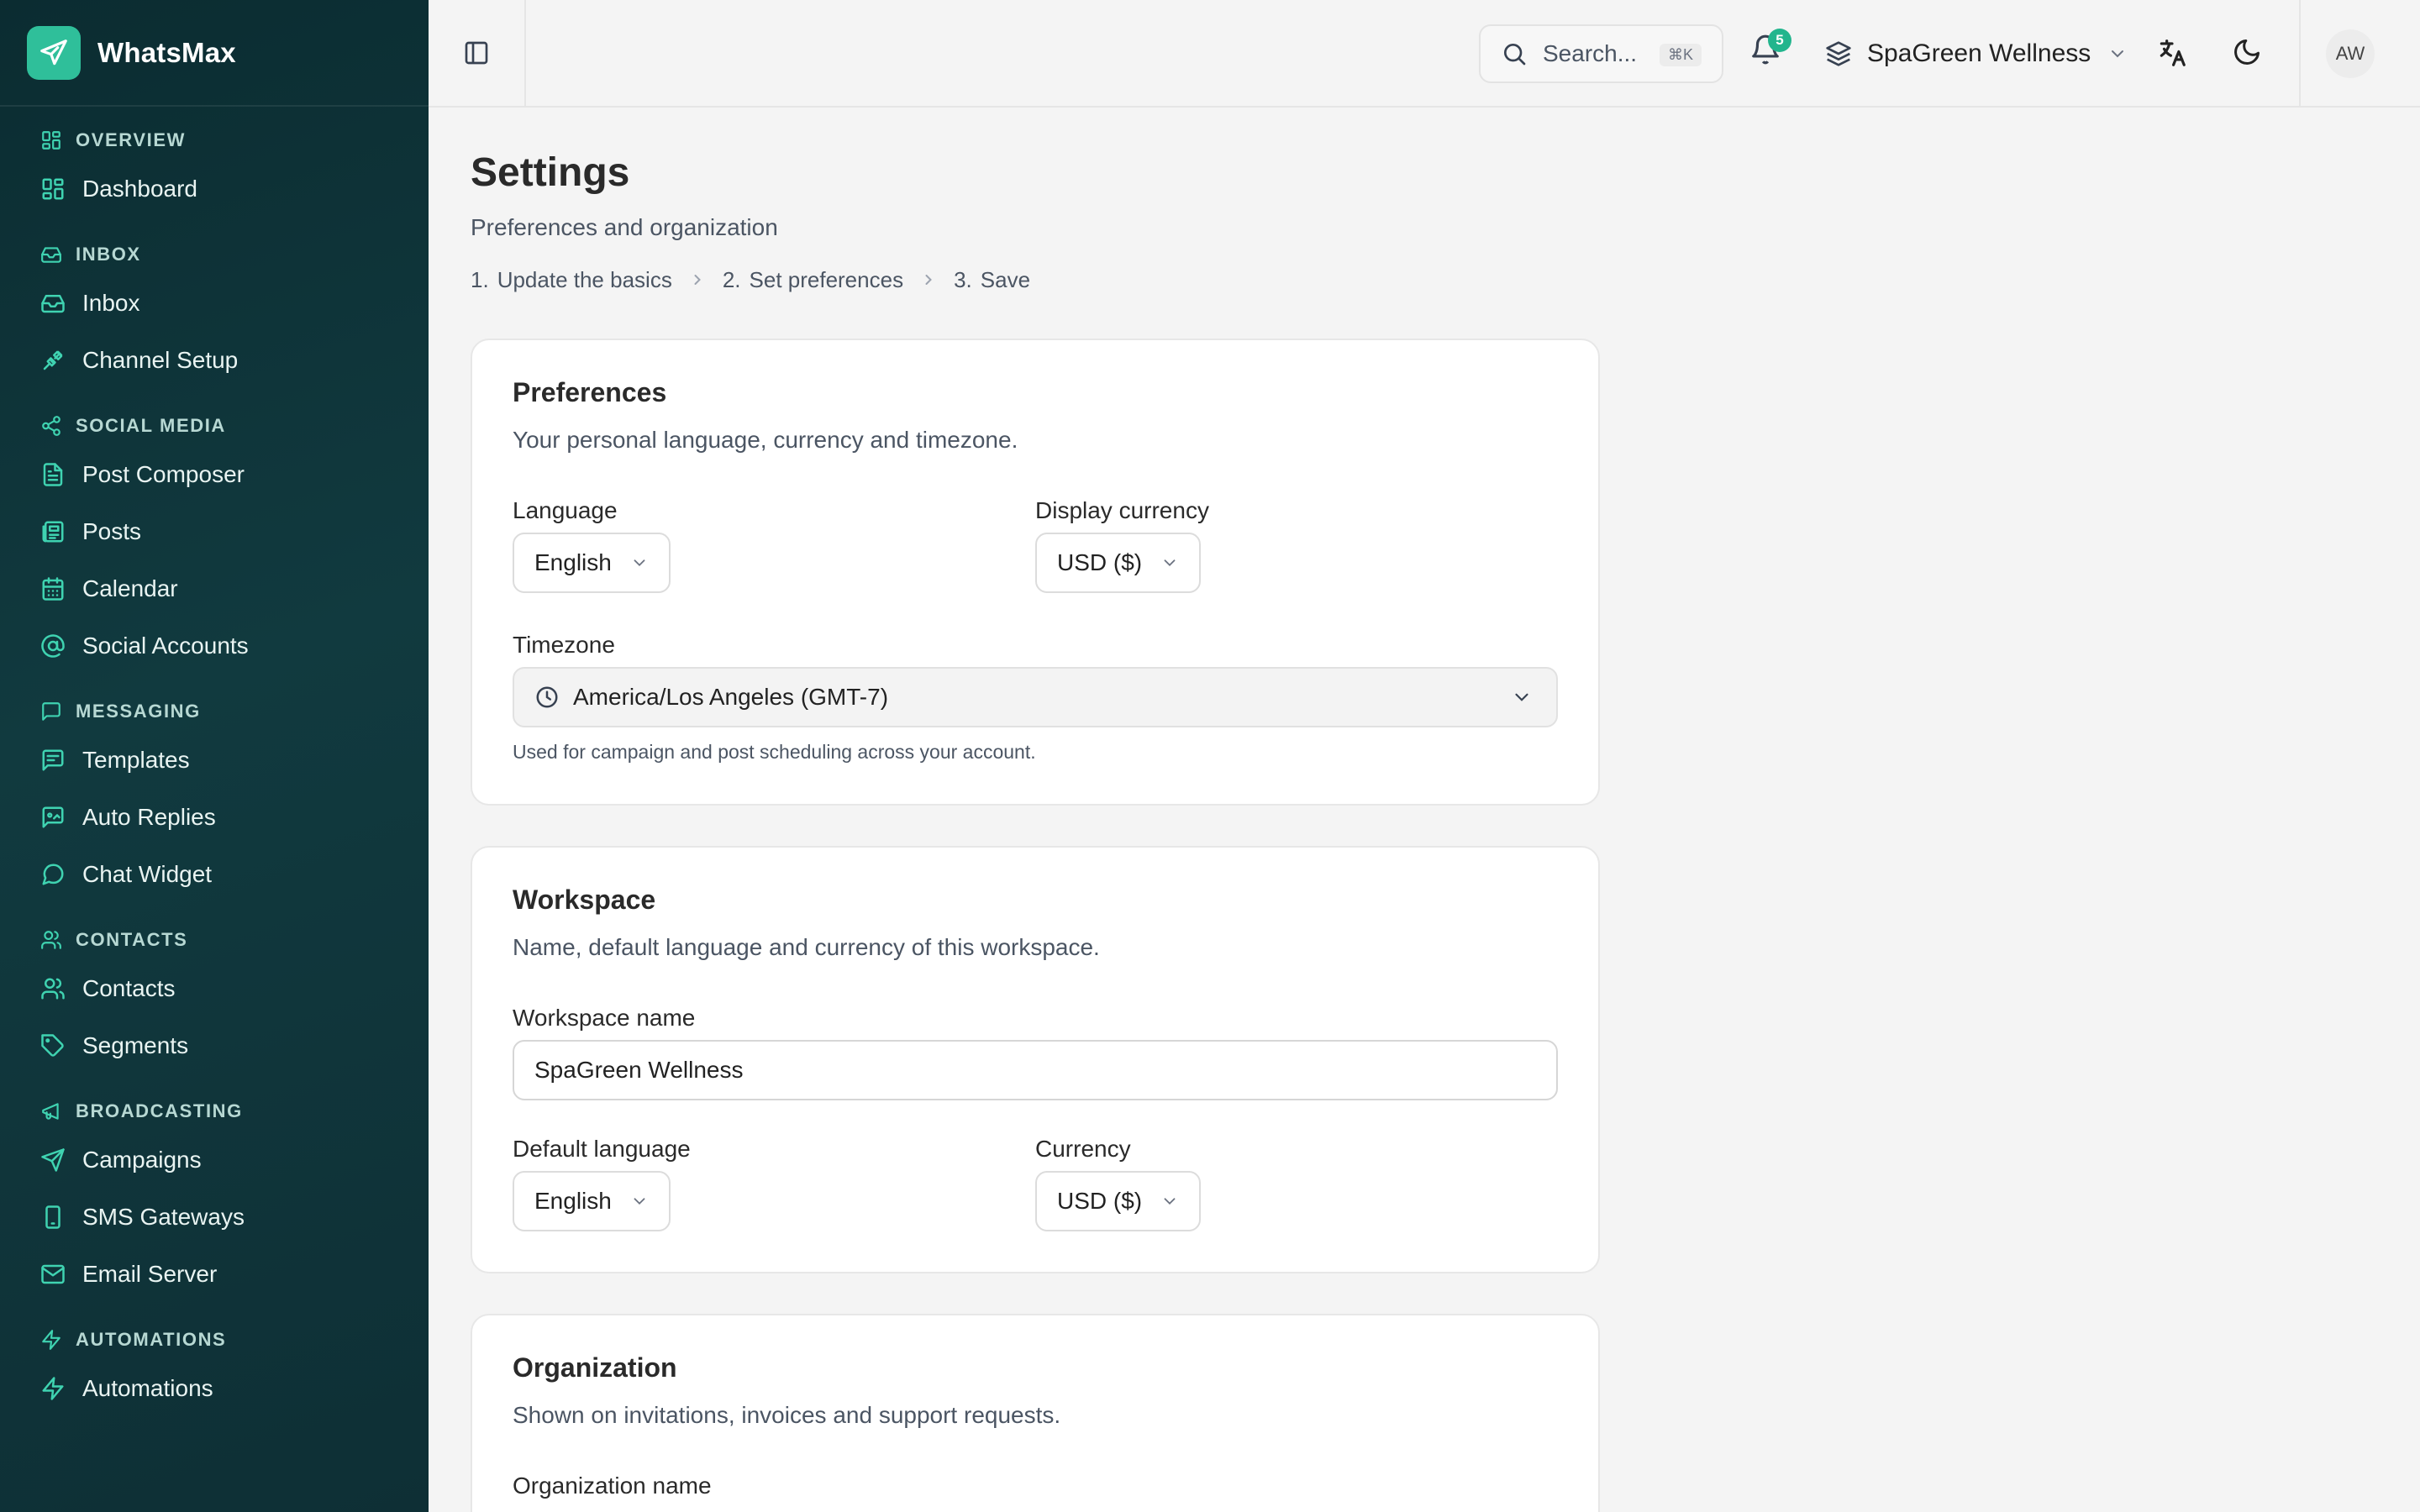 The image size is (2420, 1512). What do you see at coordinates (1680, 55) in the screenshot?
I see `search-shortcut: ⌘K` at bounding box center [1680, 55].